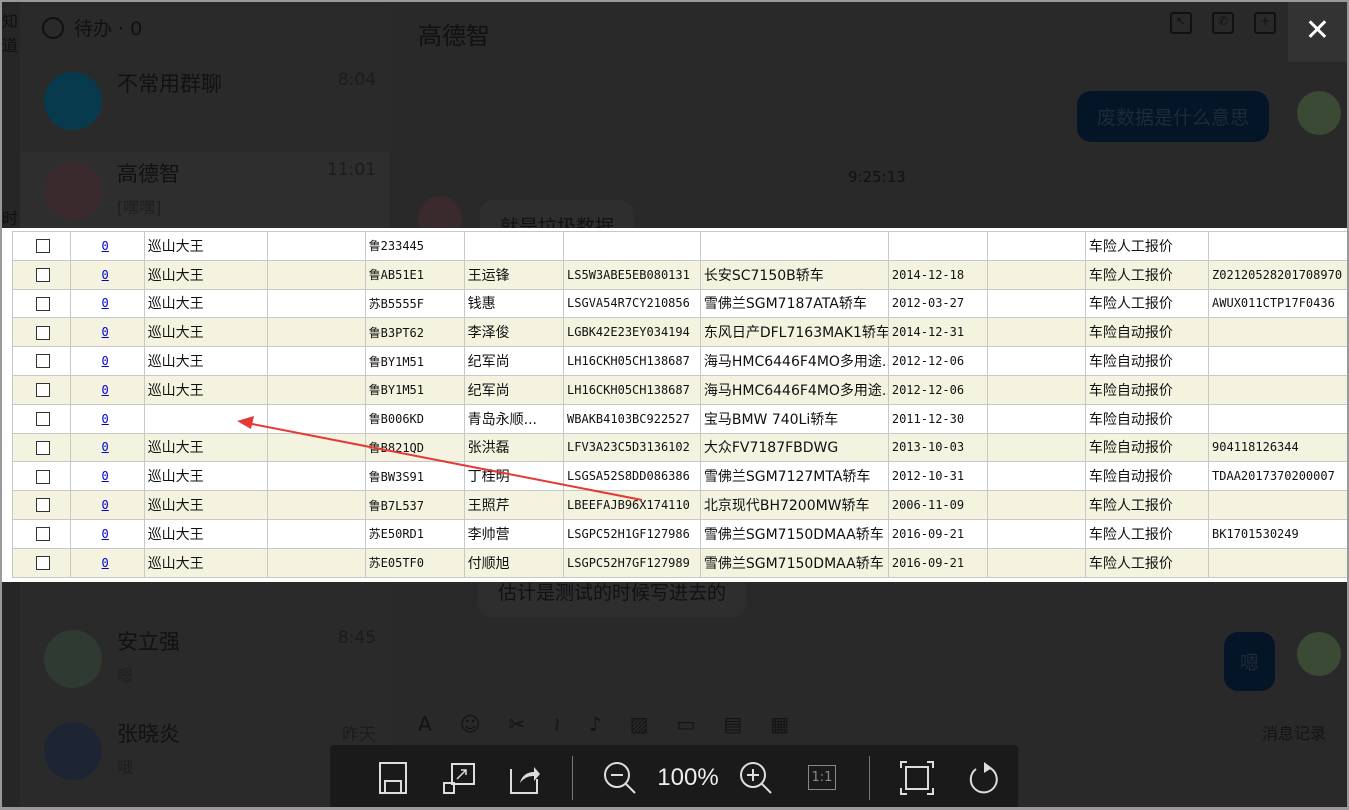 The image size is (1349, 810). What do you see at coordinates (822, 778) in the screenshot?
I see `actual-size-button: 1:1` at bounding box center [822, 778].